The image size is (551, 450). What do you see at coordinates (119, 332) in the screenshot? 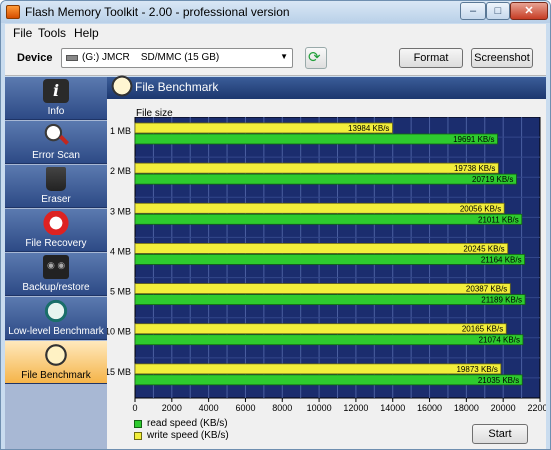
I see `category-label: 10 MB` at bounding box center [119, 332].